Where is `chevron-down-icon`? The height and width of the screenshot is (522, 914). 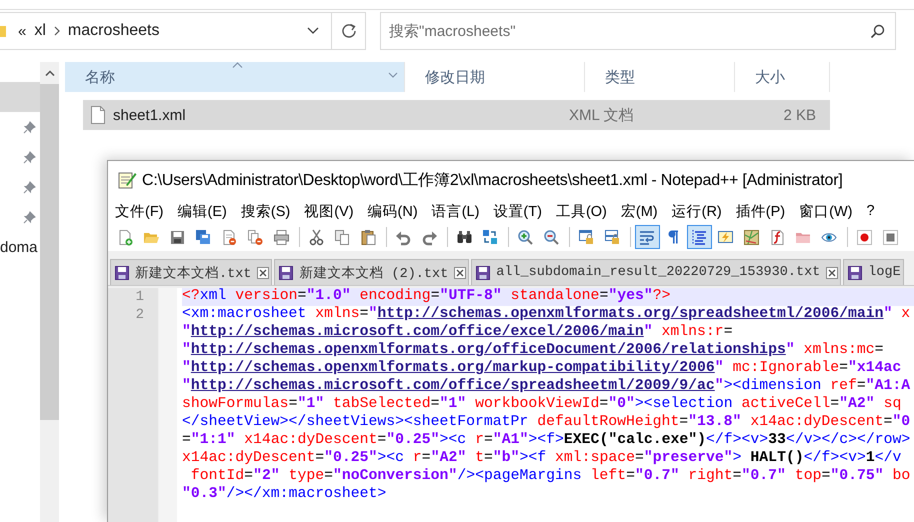
chevron-down-icon is located at coordinates (313, 31).